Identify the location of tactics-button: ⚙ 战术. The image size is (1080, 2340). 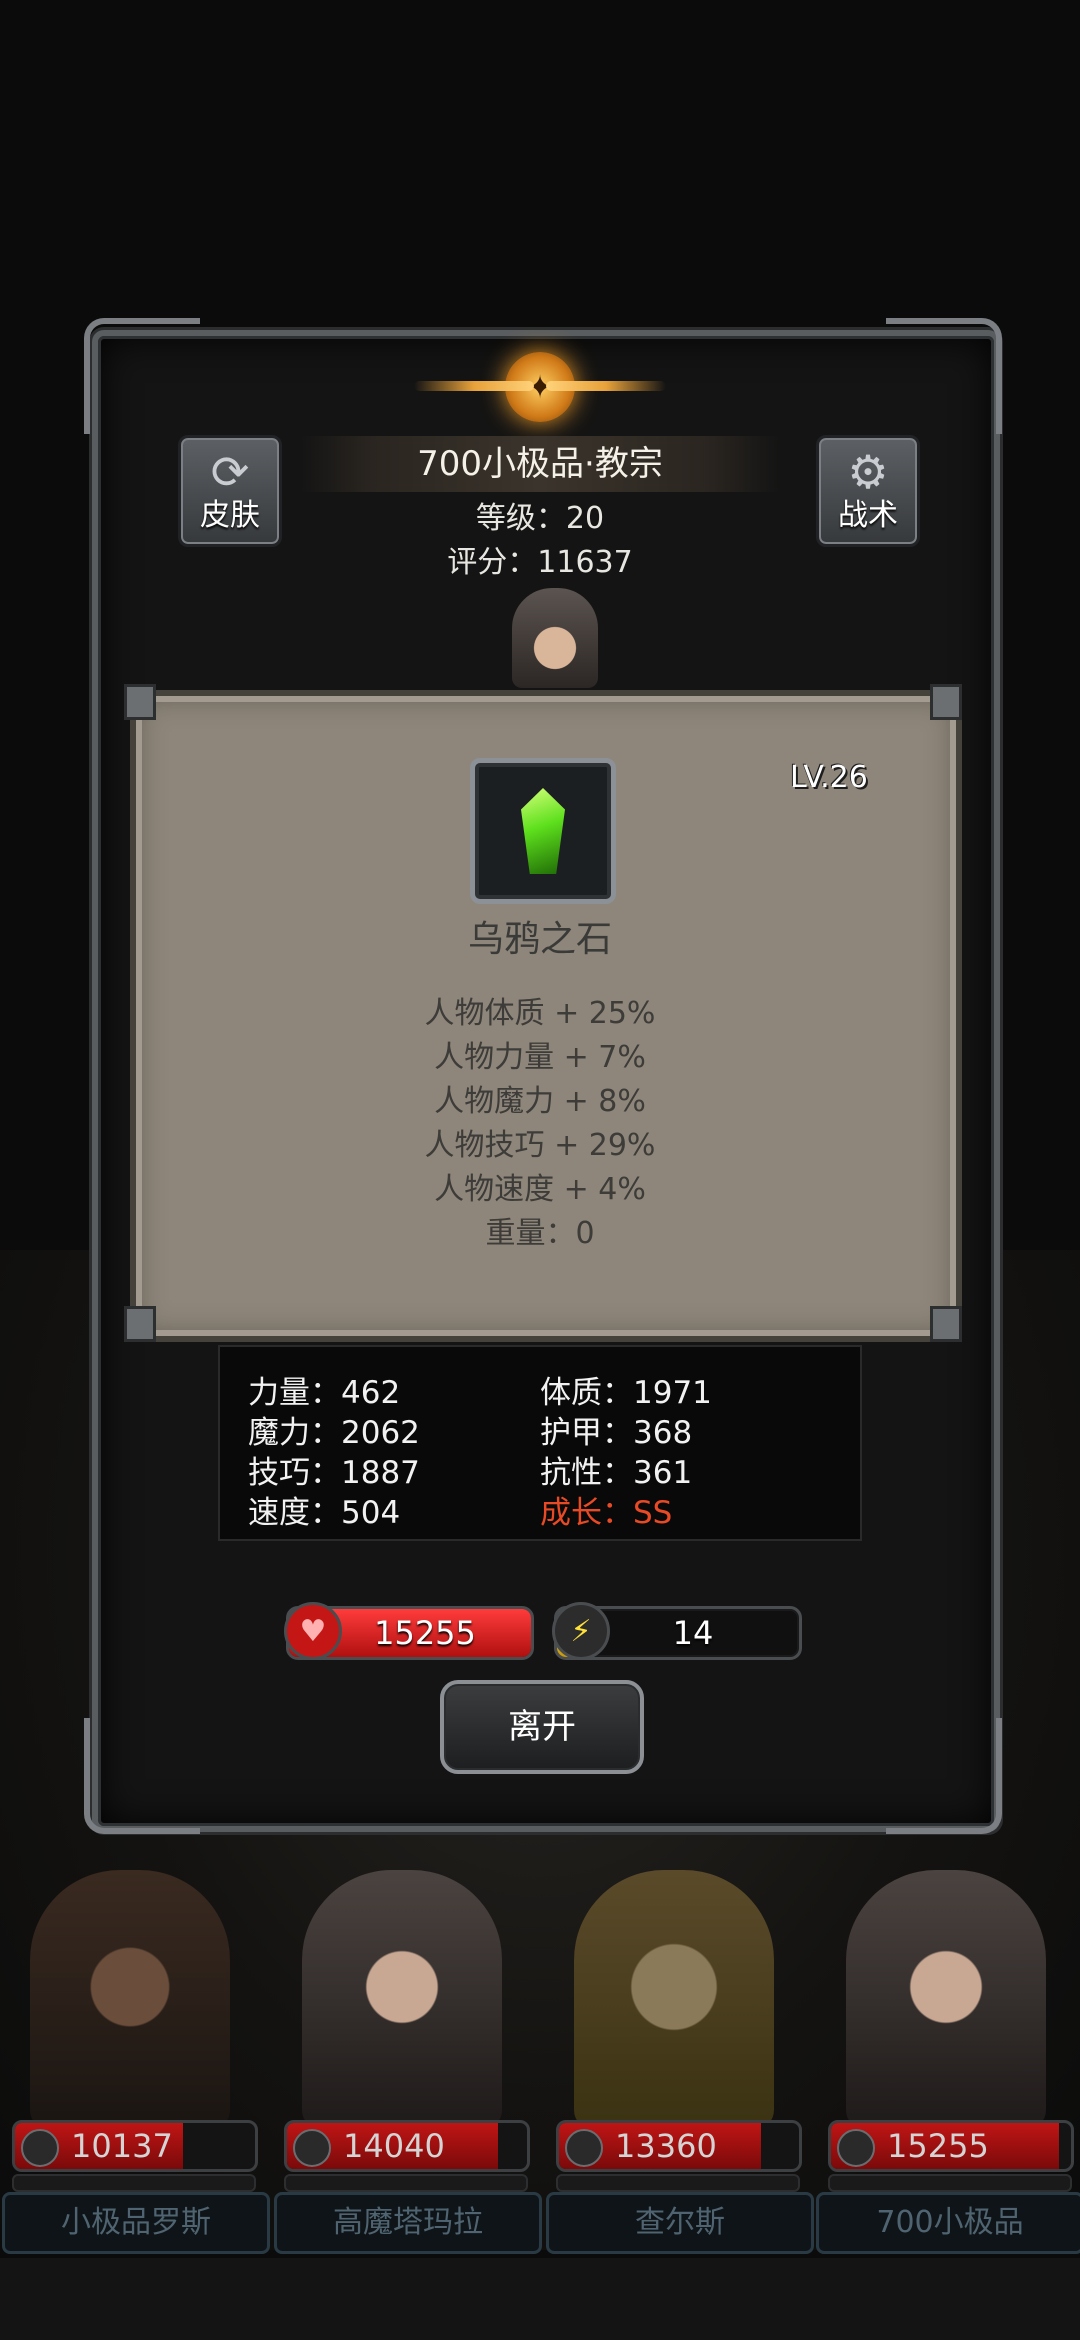
(868, 491).